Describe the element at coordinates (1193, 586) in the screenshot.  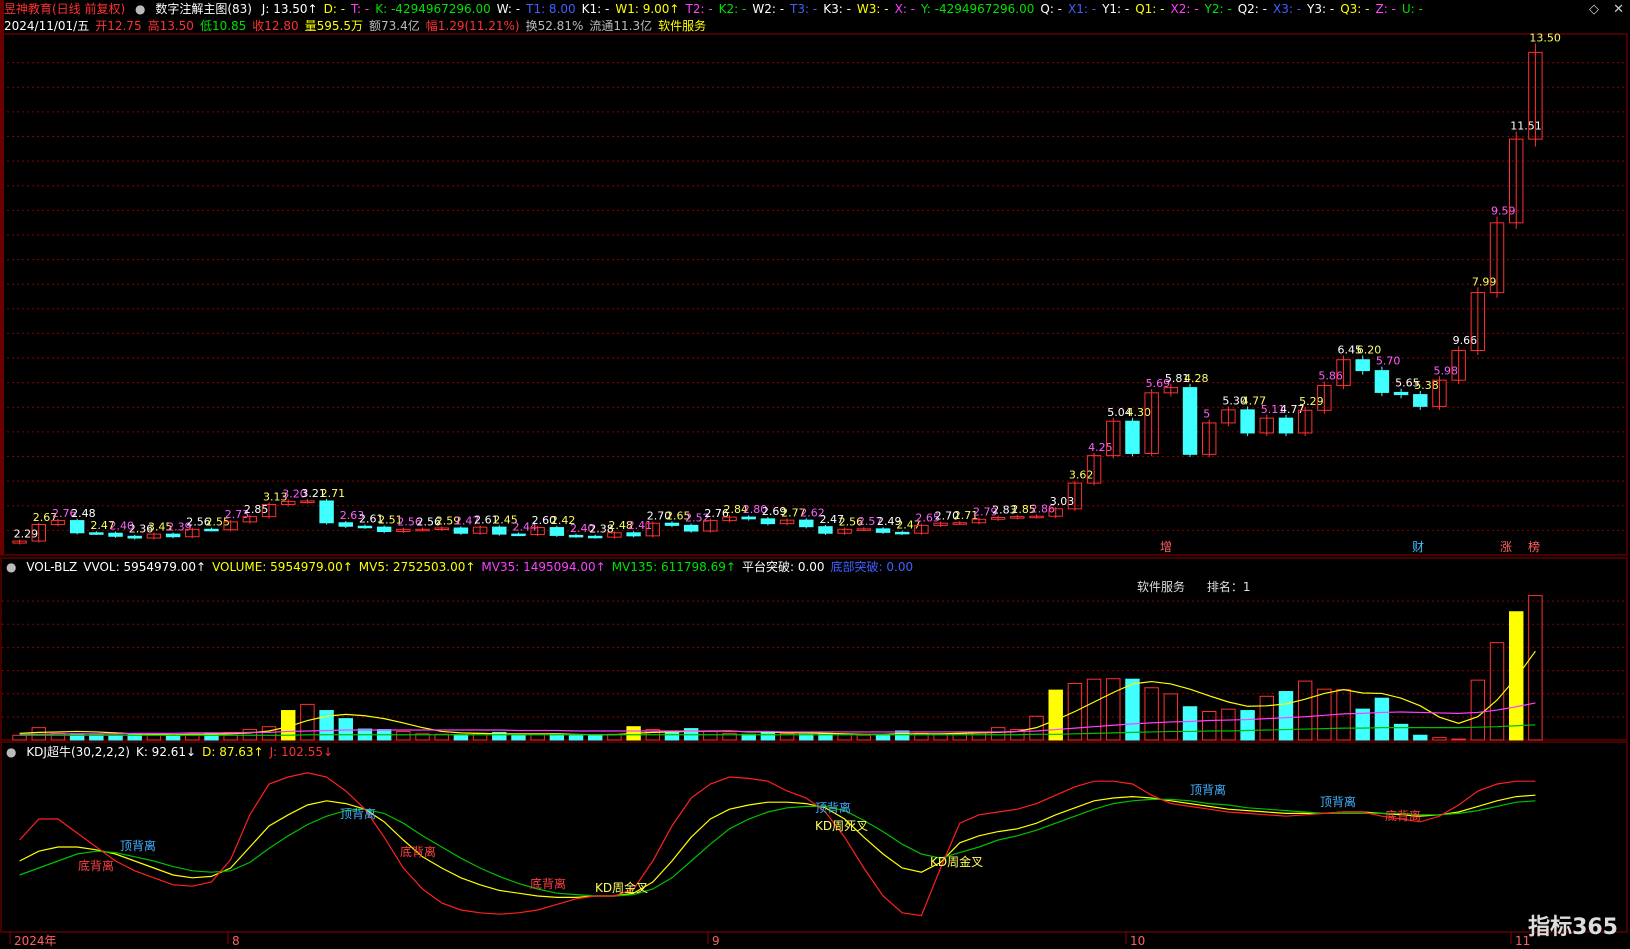
I see `volume-note: 软件服务 排名：1` at that location.